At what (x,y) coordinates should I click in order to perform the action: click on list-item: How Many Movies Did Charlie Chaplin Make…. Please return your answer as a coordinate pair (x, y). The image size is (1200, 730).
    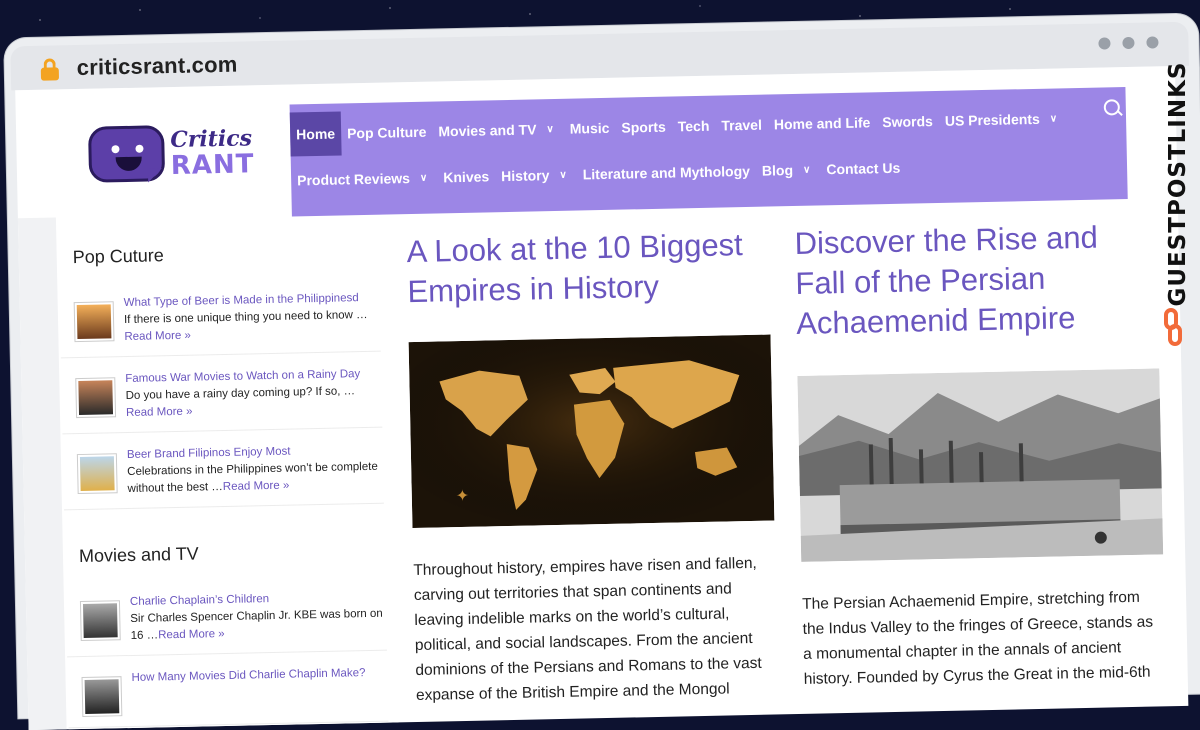
    Looking at the image, I should click on (228, 689).